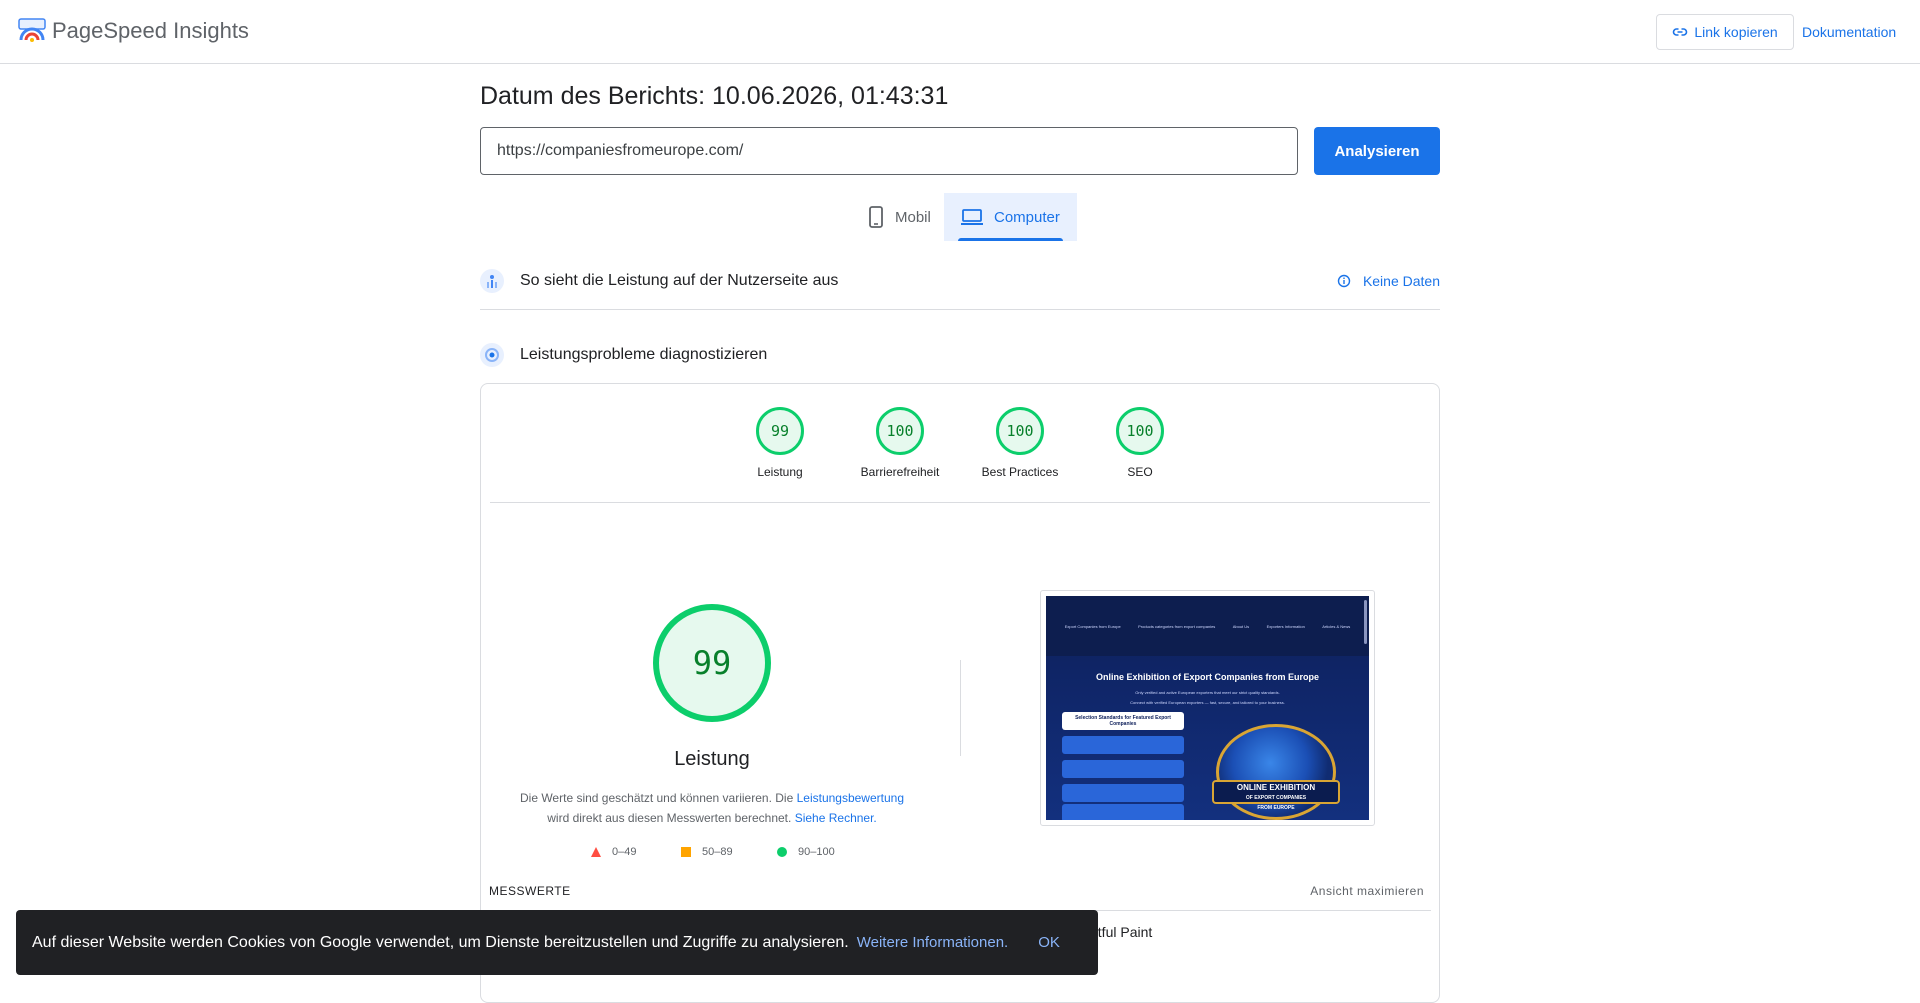 The image size is (1920, 1003). What do you see at coordinates (530, 891) in the screenshot?
I see `metrics-header: MESSWERTE` at bounding box center [530, 891].